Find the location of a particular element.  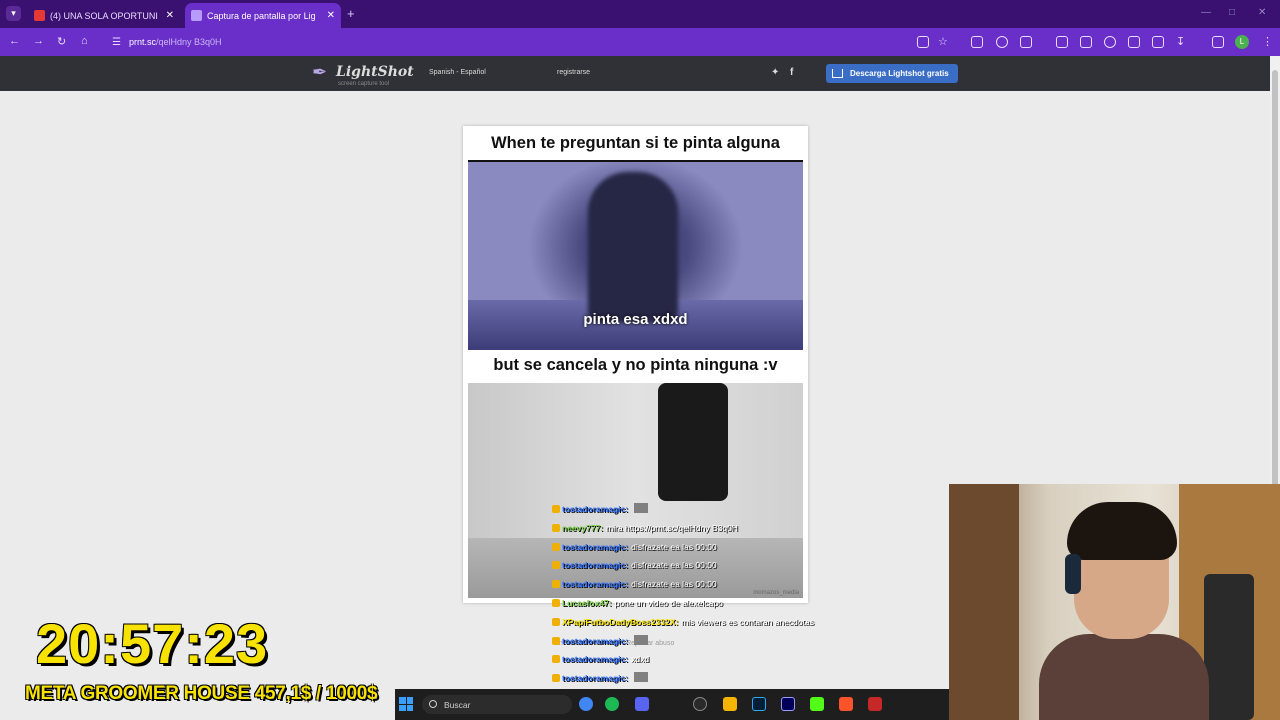

browser-toolbar: ← → ↻ ⌂ ☰ prnt.sc/qelHdny B3q0H ☆ ↧ L ⋮ is located at coordinates (640, 42).